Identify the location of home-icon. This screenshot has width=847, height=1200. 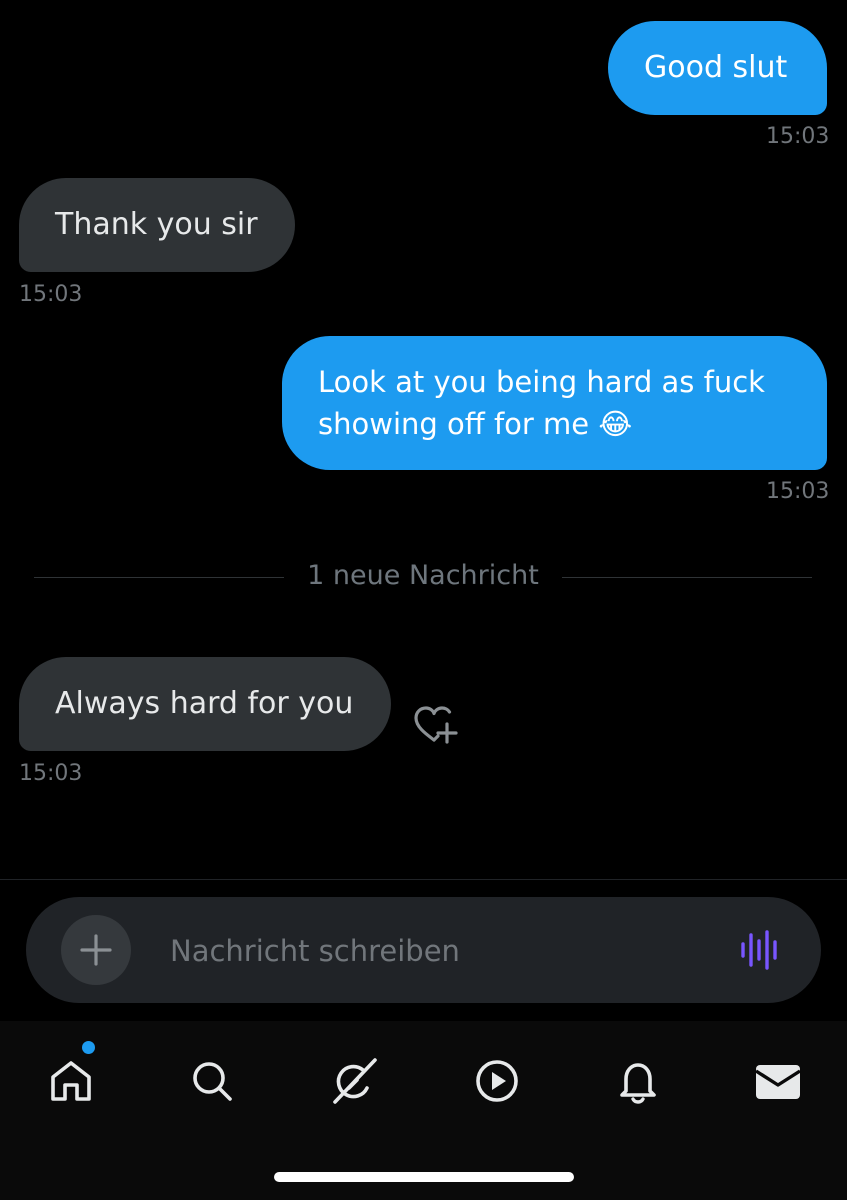
(71, 1081).